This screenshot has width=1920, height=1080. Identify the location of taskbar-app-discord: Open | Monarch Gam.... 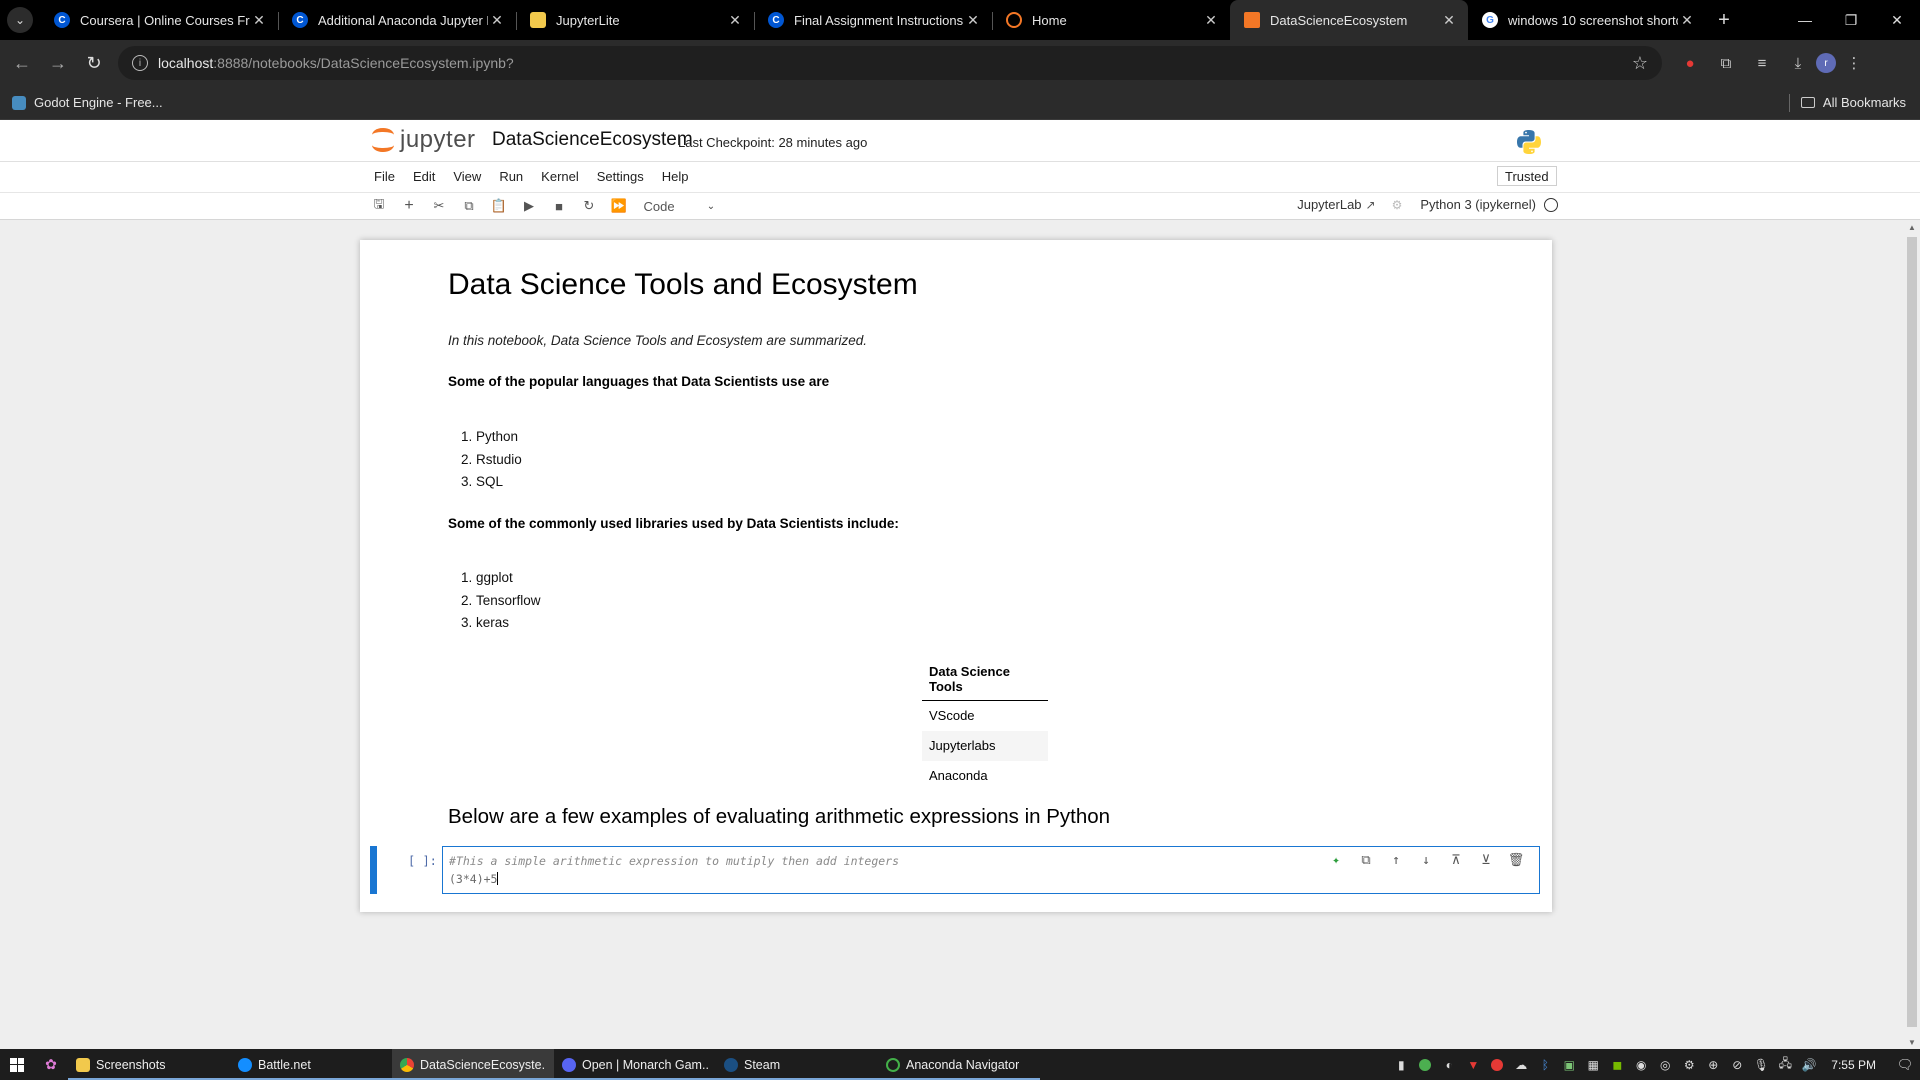
(635, 1064).